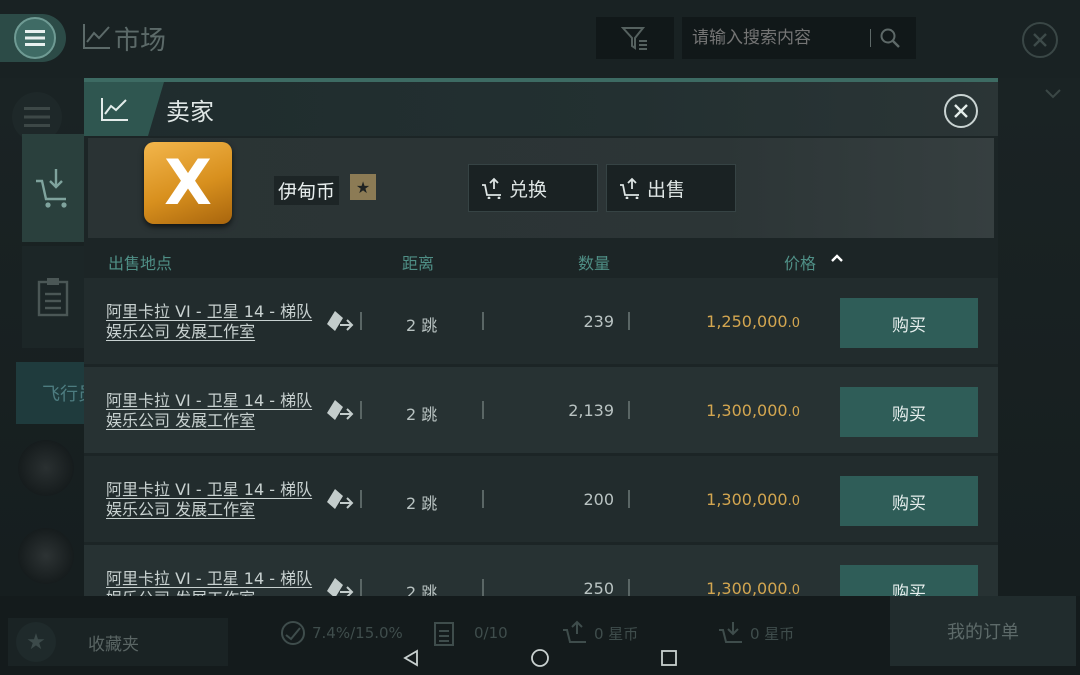  I want to click on currency-icon-letter: X, so click(188, 182).